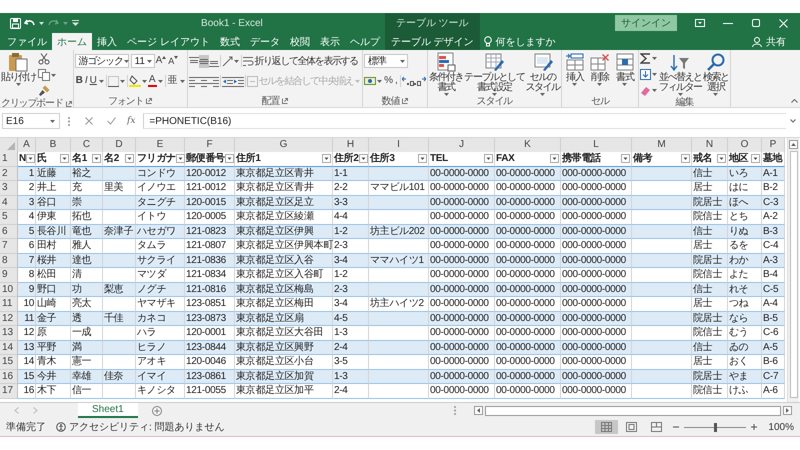 This screenshot has height=450, width=800. What do you see at coordinates (9, 203) in the screenshot?
I see `row-header: 4` at bounding box center [9, 203].